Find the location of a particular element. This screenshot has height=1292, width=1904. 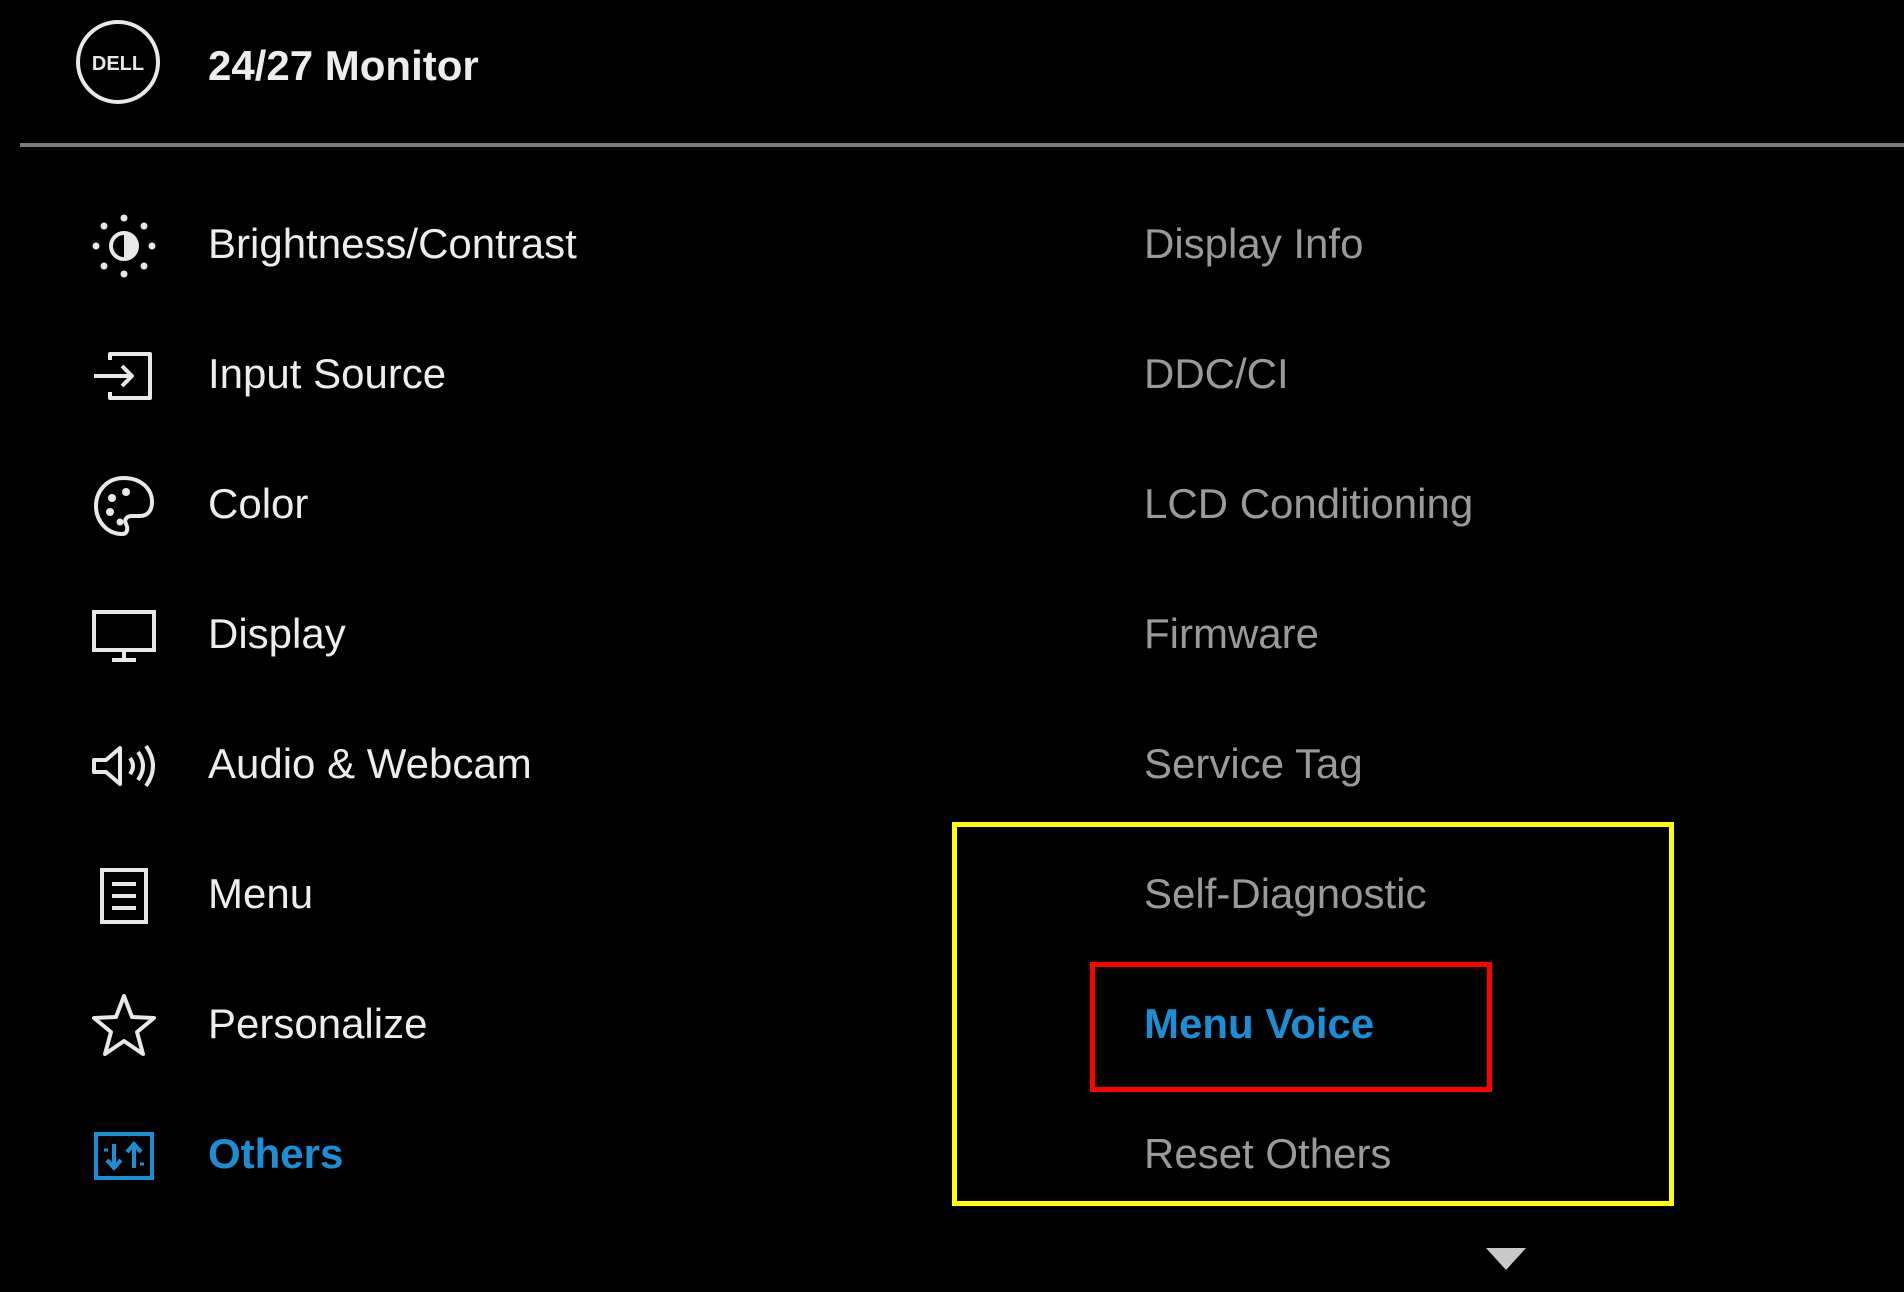

submenu-item-label: DDC/CI is located at coordinates (1216, 373).